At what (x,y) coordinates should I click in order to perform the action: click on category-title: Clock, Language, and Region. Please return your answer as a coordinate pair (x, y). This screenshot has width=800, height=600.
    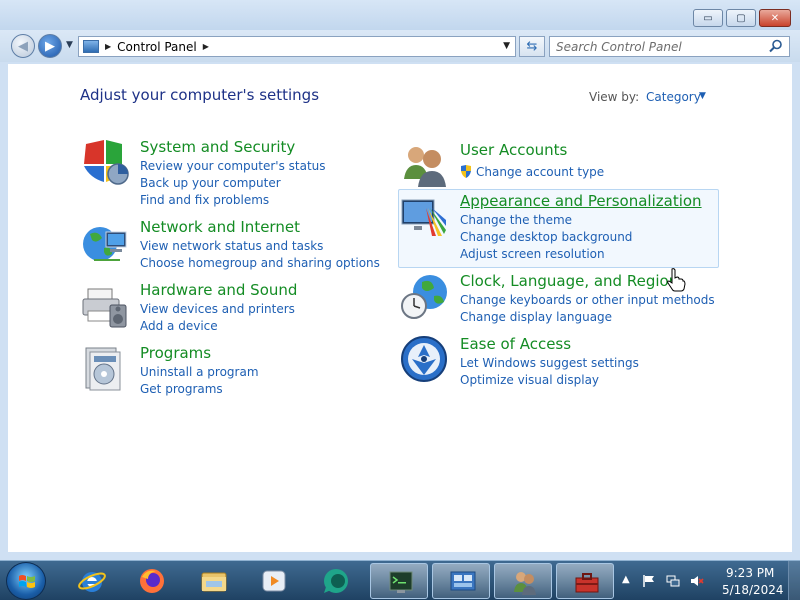
    Looking at the image, I should click on (569, 281).